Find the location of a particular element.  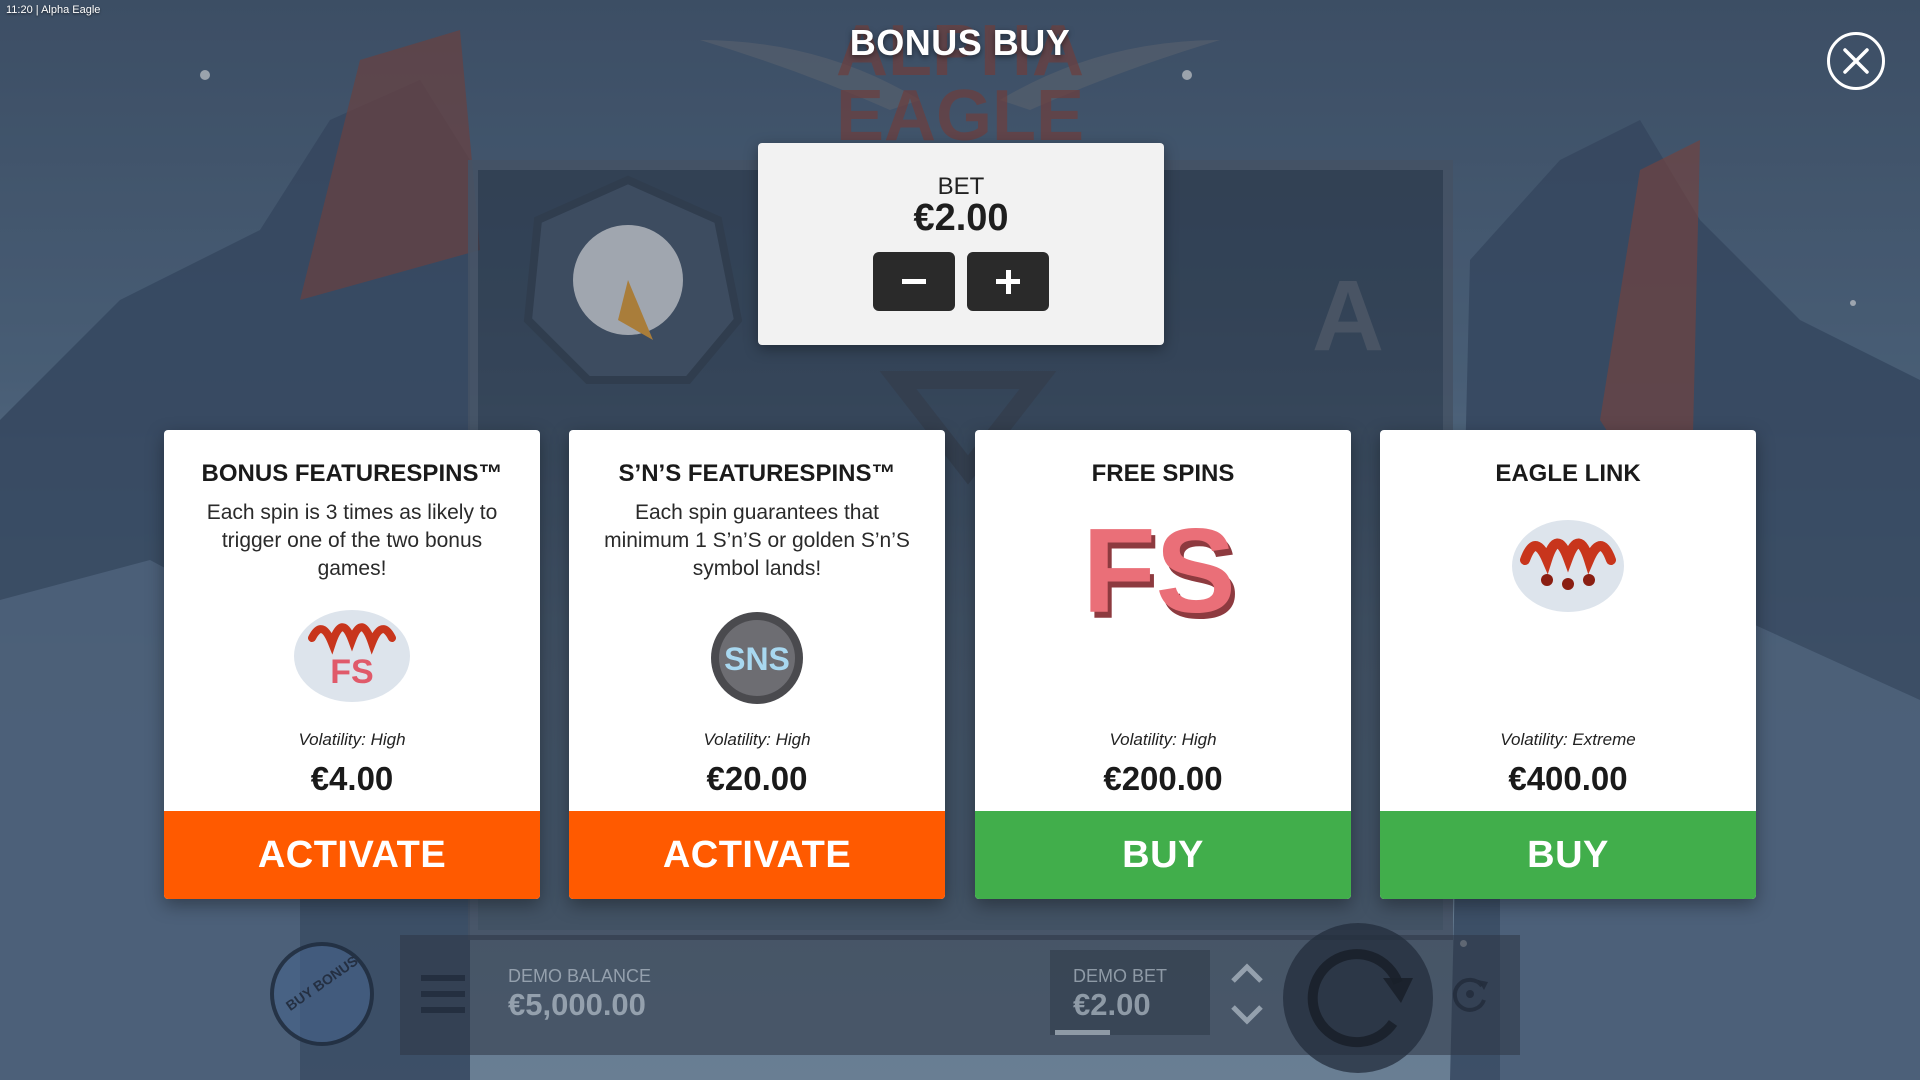

demo-balance-value: €5,000.00 is located at coordinates (577, 1004).